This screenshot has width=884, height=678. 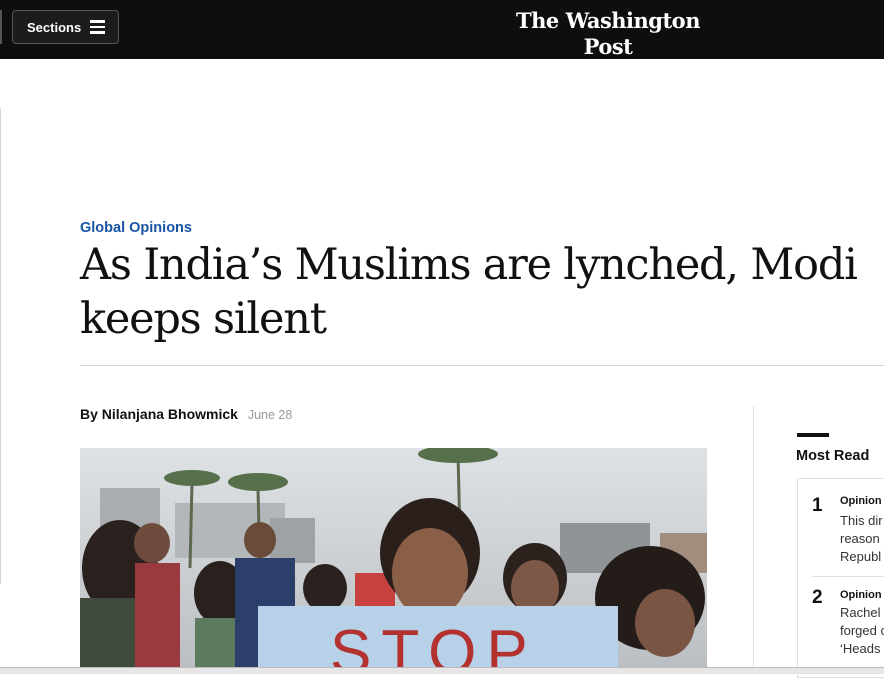 I want to click on nav-left-edge, so click(x=1, y=27).